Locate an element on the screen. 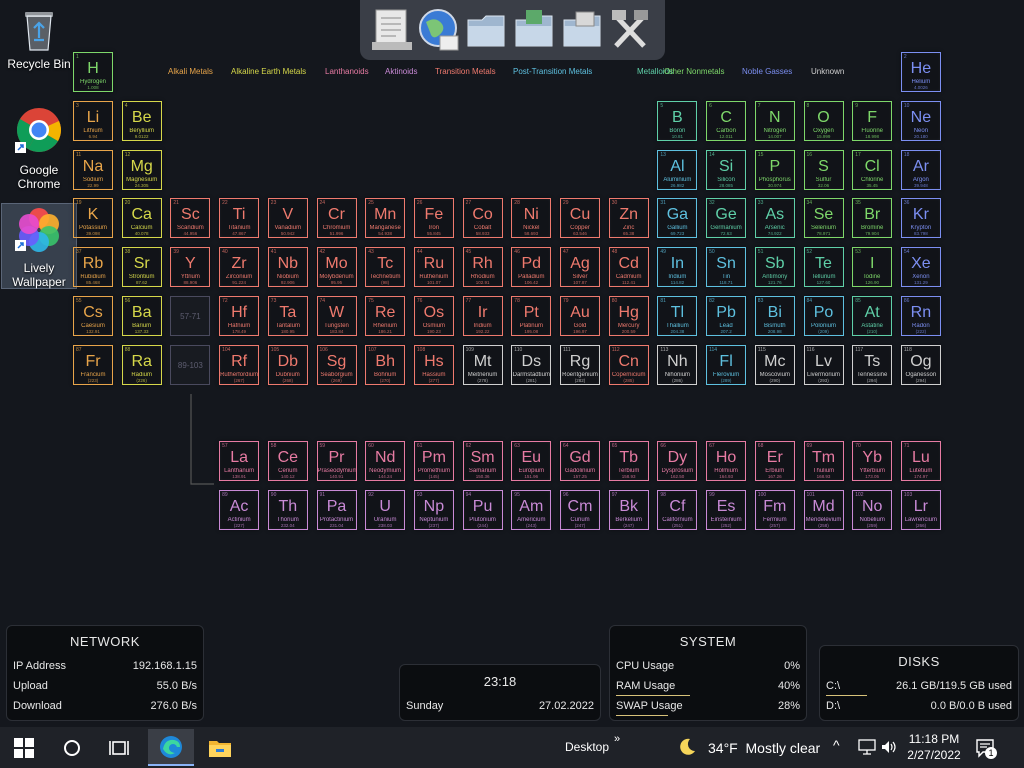  element-cell: 116 Lv Livermorium (293) is located at coordinates (823, 364).